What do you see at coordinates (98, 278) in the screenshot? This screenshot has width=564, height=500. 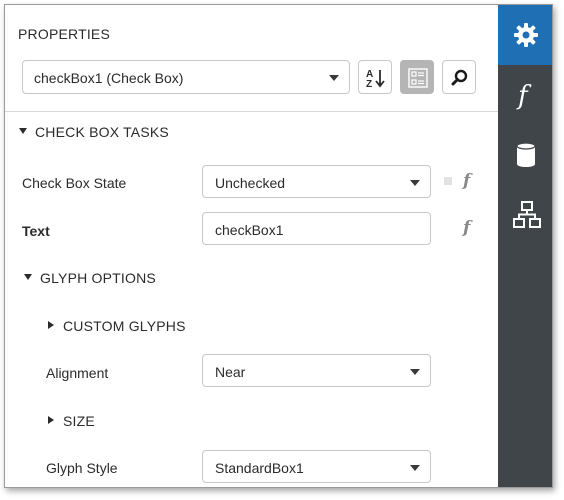 I see `section-title: GLYPH OPTIONS` at bounding box center [98, 278].